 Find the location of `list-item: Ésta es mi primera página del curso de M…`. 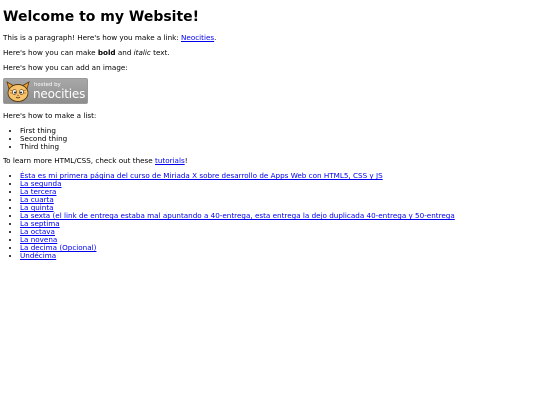

list-item: Ésta es mi primera página del curso de M… is located at coordinates (237, 176).